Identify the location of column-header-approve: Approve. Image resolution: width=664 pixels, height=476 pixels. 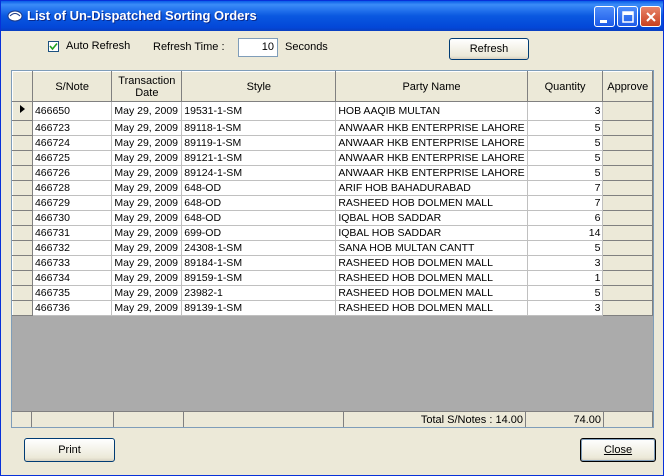
(627, 86).